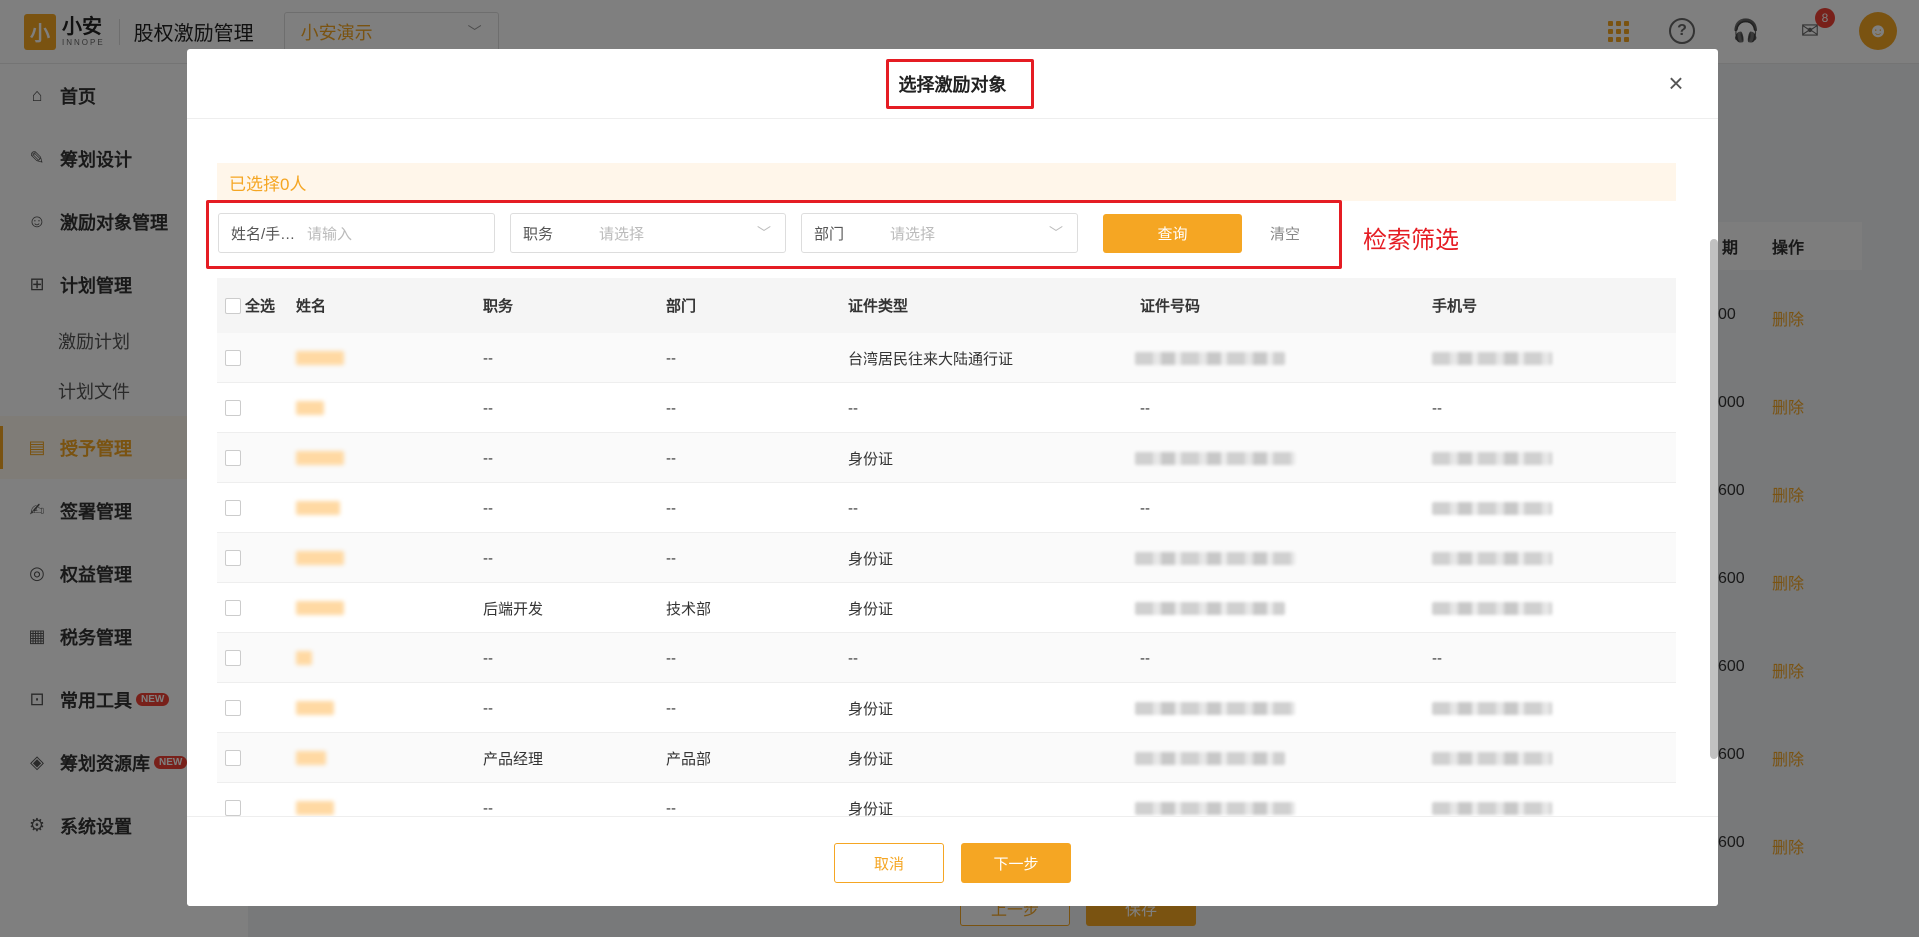  Describe the element at coordinates (1714, 499) in the screenshot. I see `scrollbar` at that location.